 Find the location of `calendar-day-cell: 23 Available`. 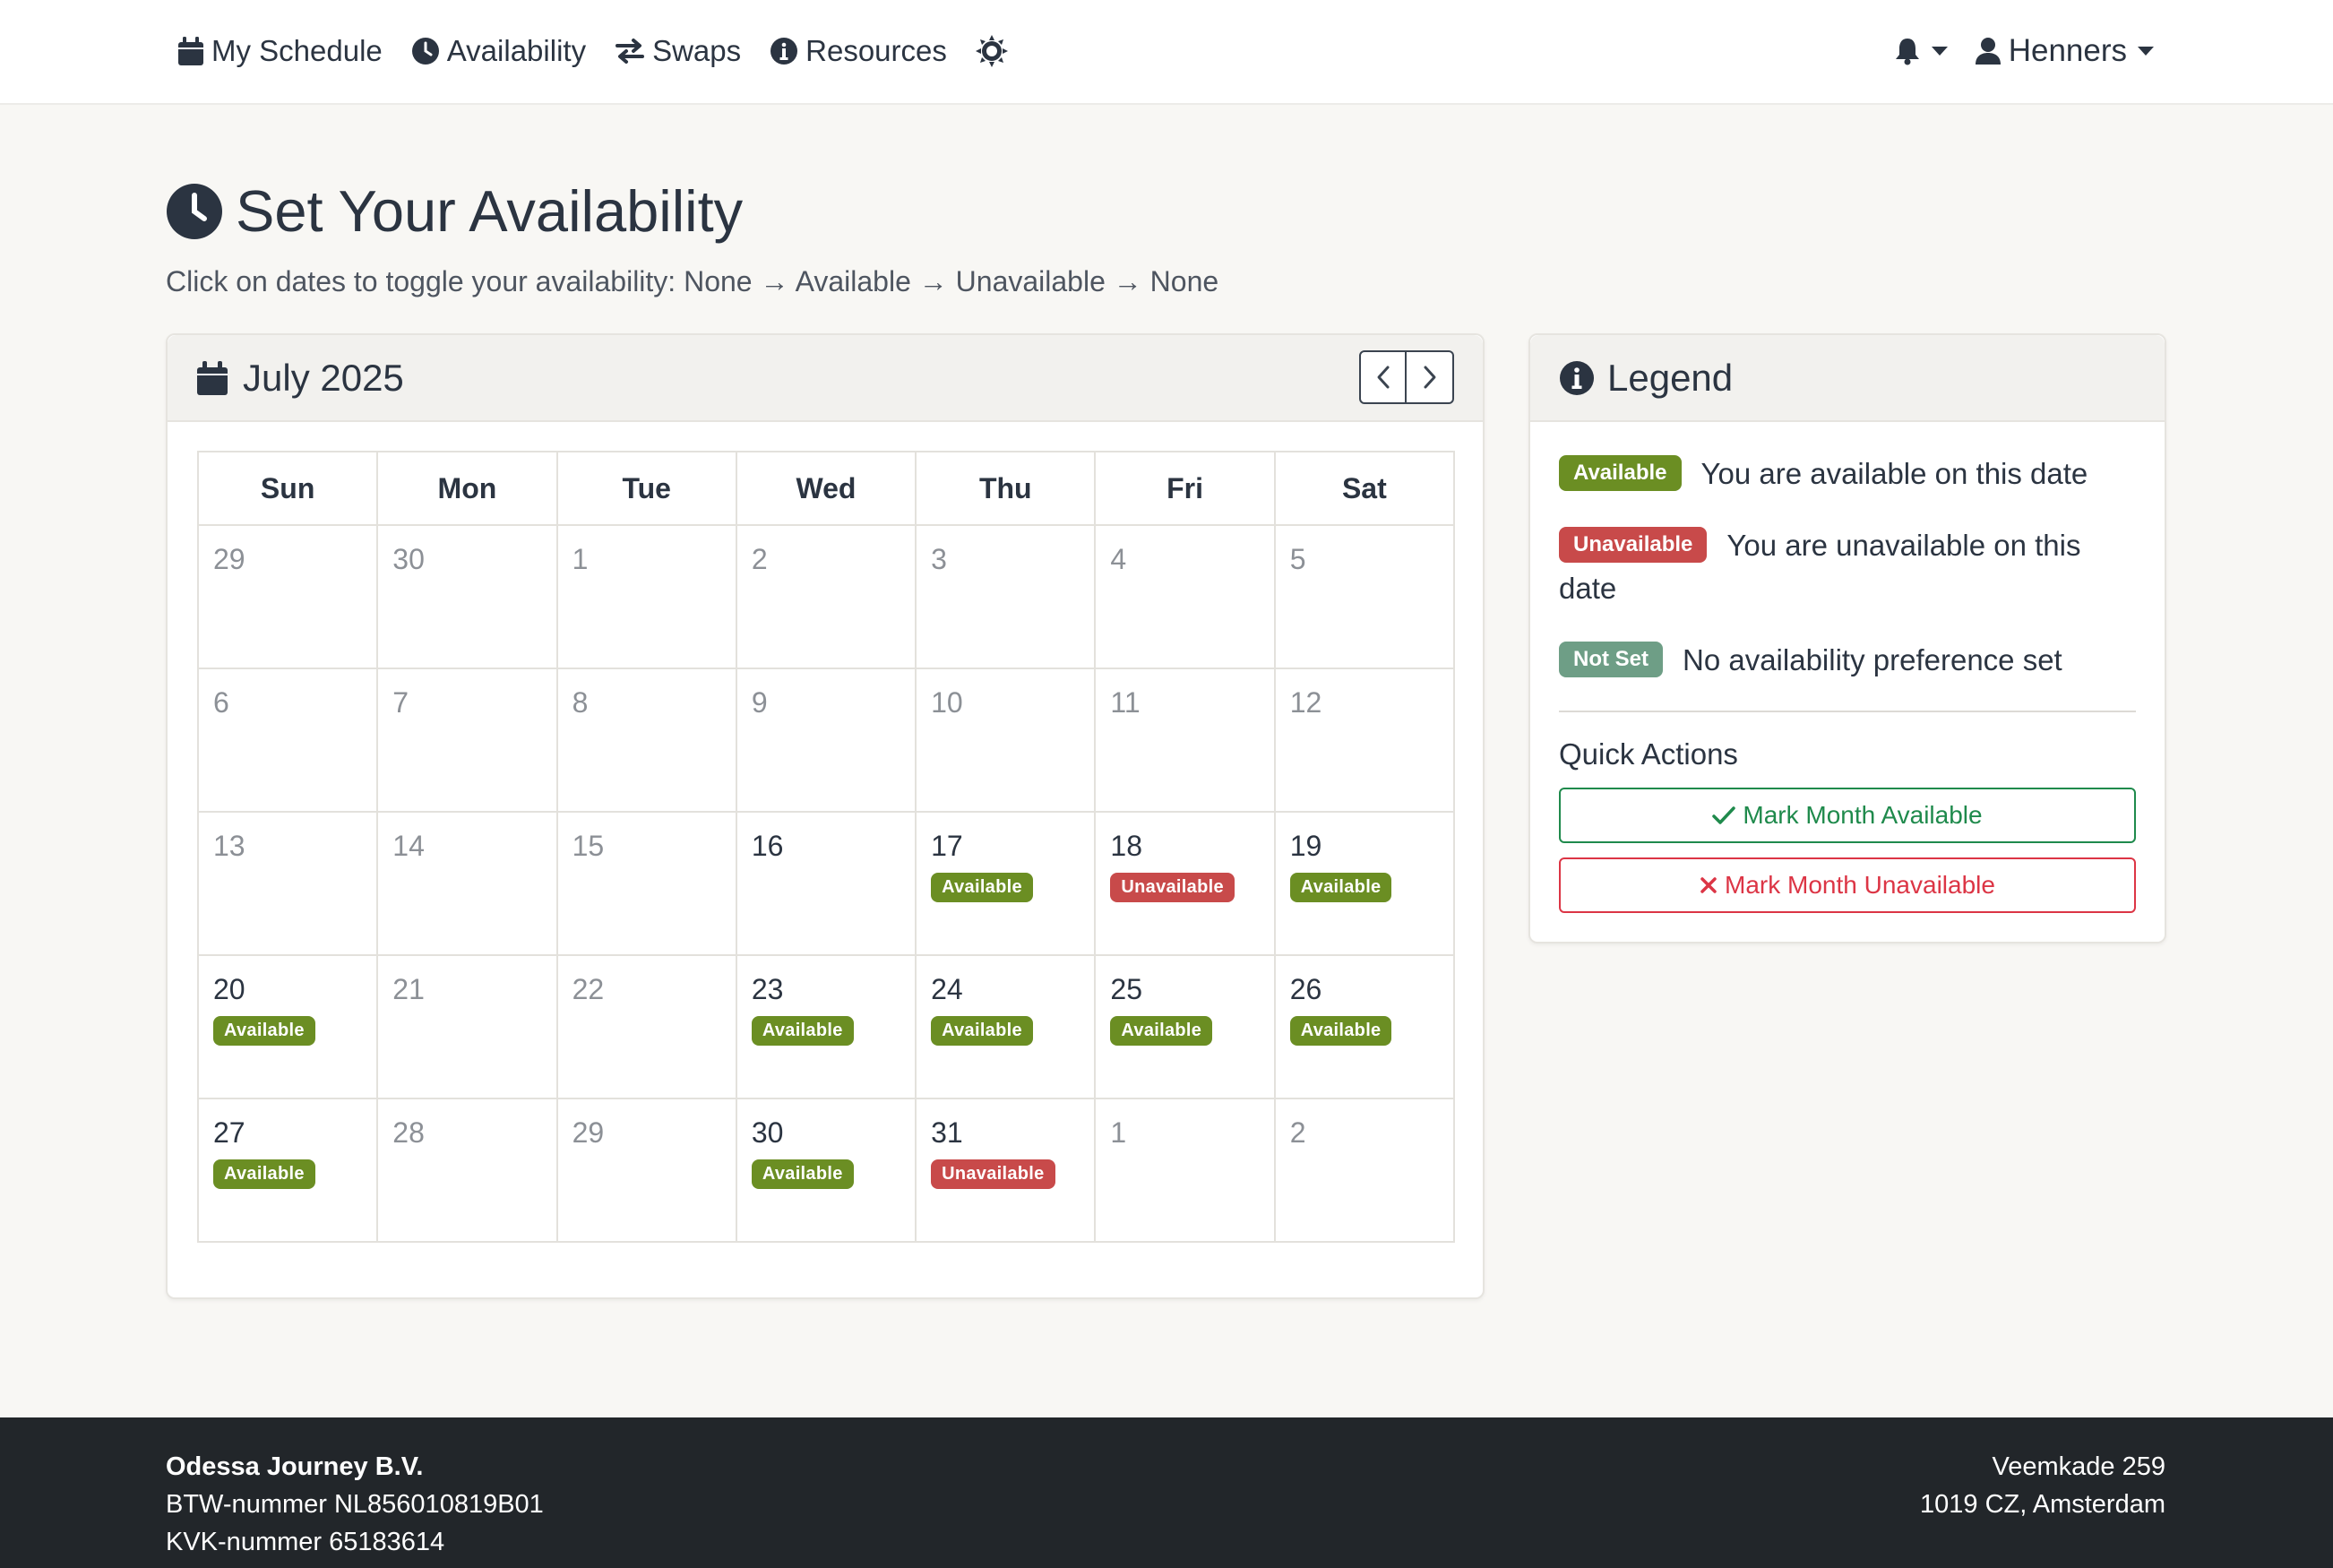

calendar-day-cell: 23 Available is located at coordinates (826, 1027).